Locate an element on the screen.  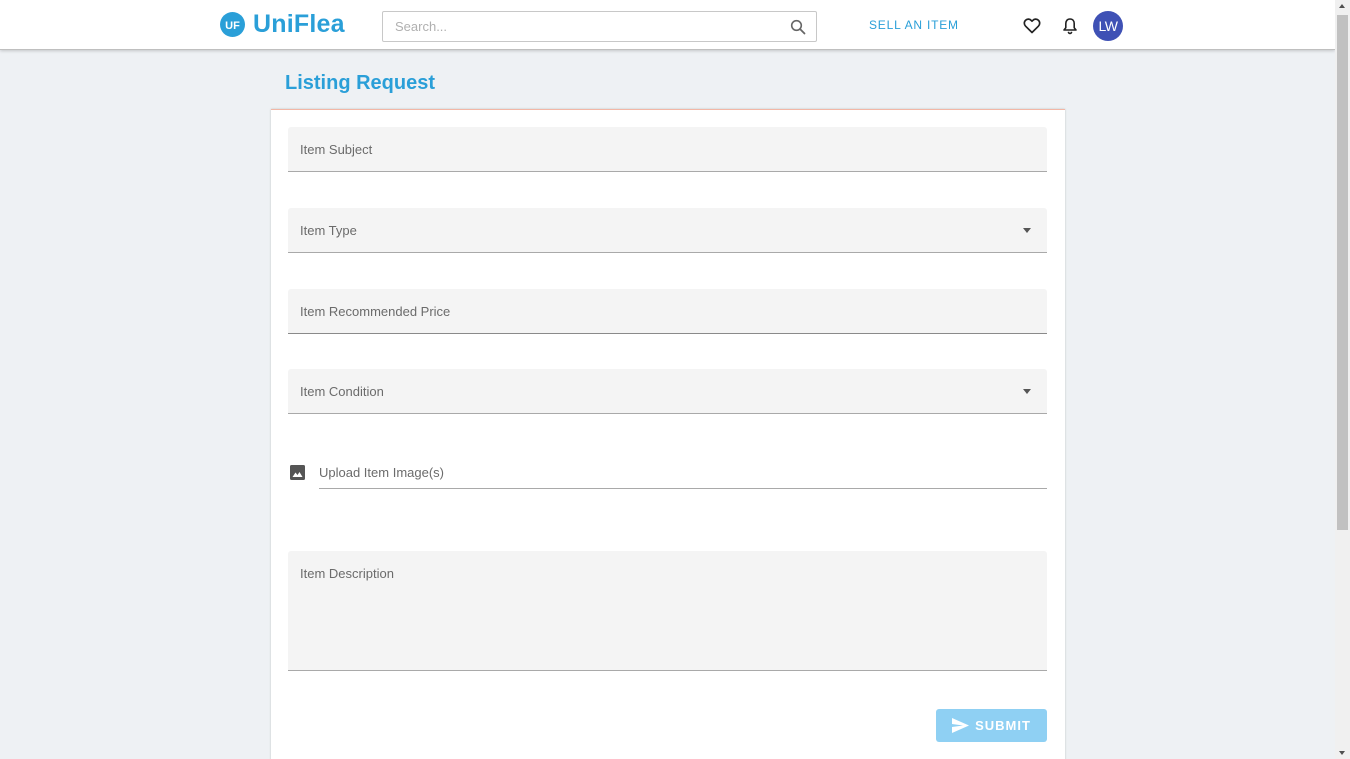
submit-button: SUBMIT is located at coordinates (991, 725).